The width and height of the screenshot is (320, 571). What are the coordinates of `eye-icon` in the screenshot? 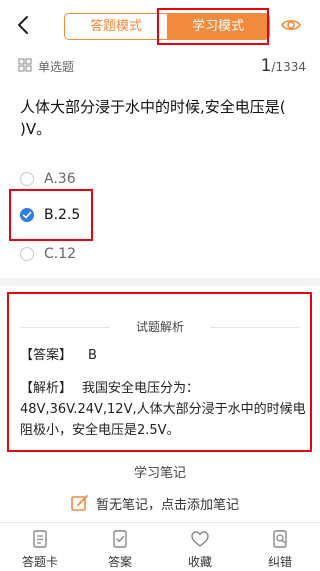 It's located at (291, 25).